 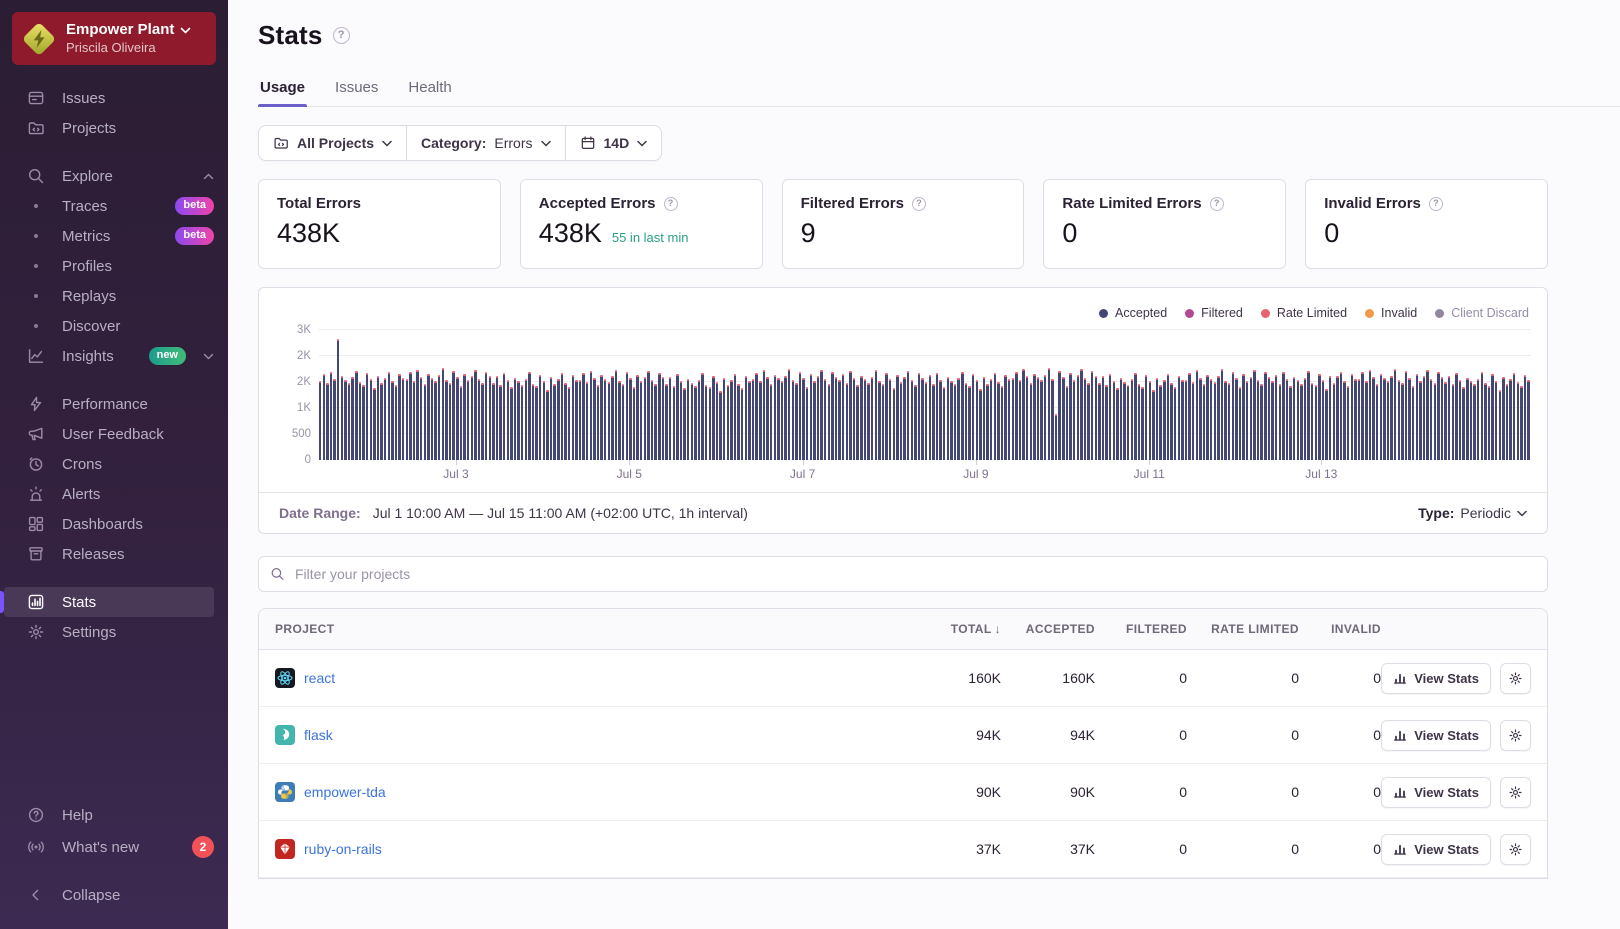 What do you see at coordinates (114, 206) in the screenshot?
I see `sidebar-item-traces: Traces beta` at bounding box center [114, 206].